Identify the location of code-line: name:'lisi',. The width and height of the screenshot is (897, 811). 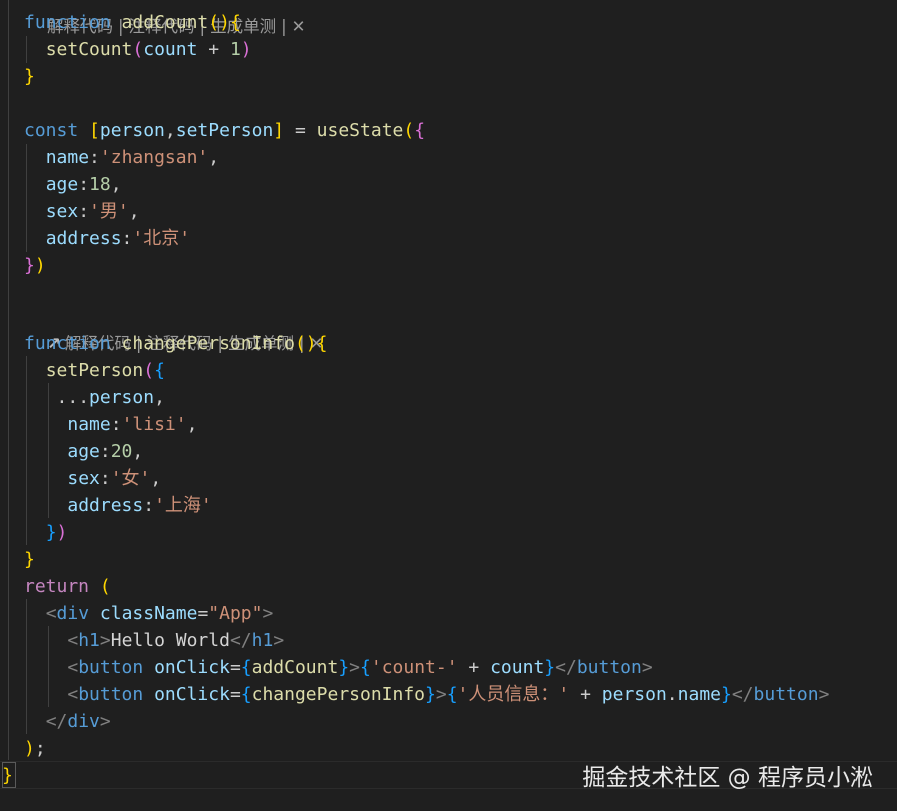
(132, 424).